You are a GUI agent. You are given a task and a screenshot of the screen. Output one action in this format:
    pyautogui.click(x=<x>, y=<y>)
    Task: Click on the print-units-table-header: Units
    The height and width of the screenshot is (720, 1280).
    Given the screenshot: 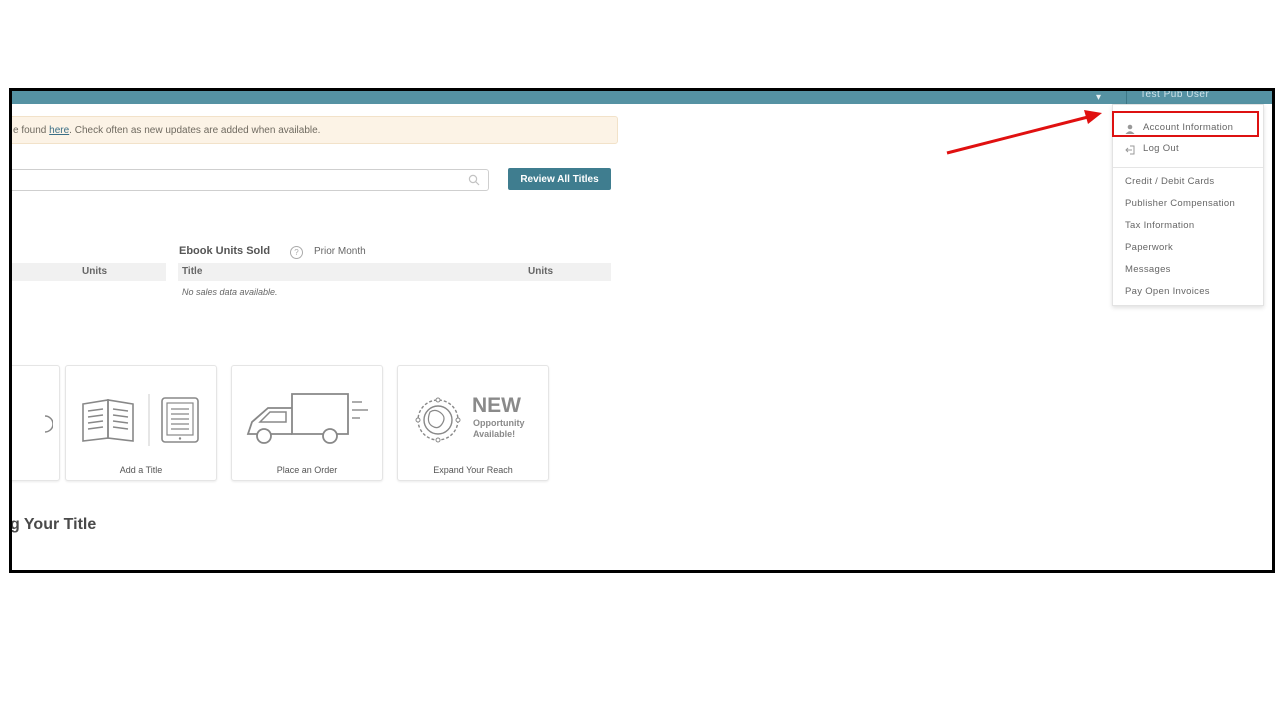 What is the action you would take?
    pyautogui.click(x=89, y=272)
    